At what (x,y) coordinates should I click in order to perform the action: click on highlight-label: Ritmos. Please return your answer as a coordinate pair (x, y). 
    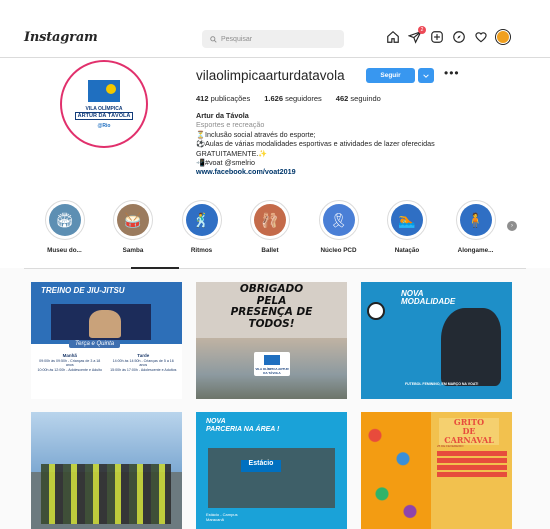
    Looking at the image, I should click on (201, 250).